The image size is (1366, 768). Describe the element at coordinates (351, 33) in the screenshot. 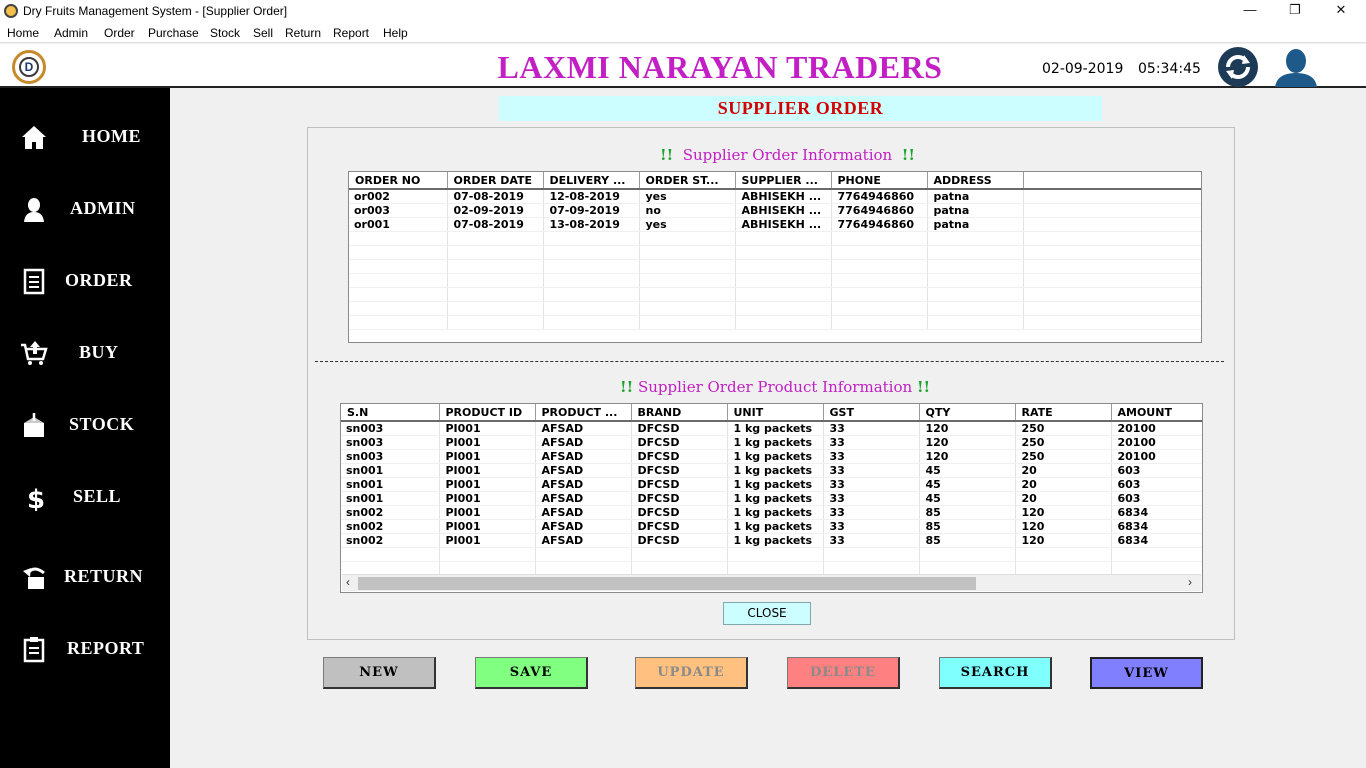

I see `menu-report: Report` at that location.